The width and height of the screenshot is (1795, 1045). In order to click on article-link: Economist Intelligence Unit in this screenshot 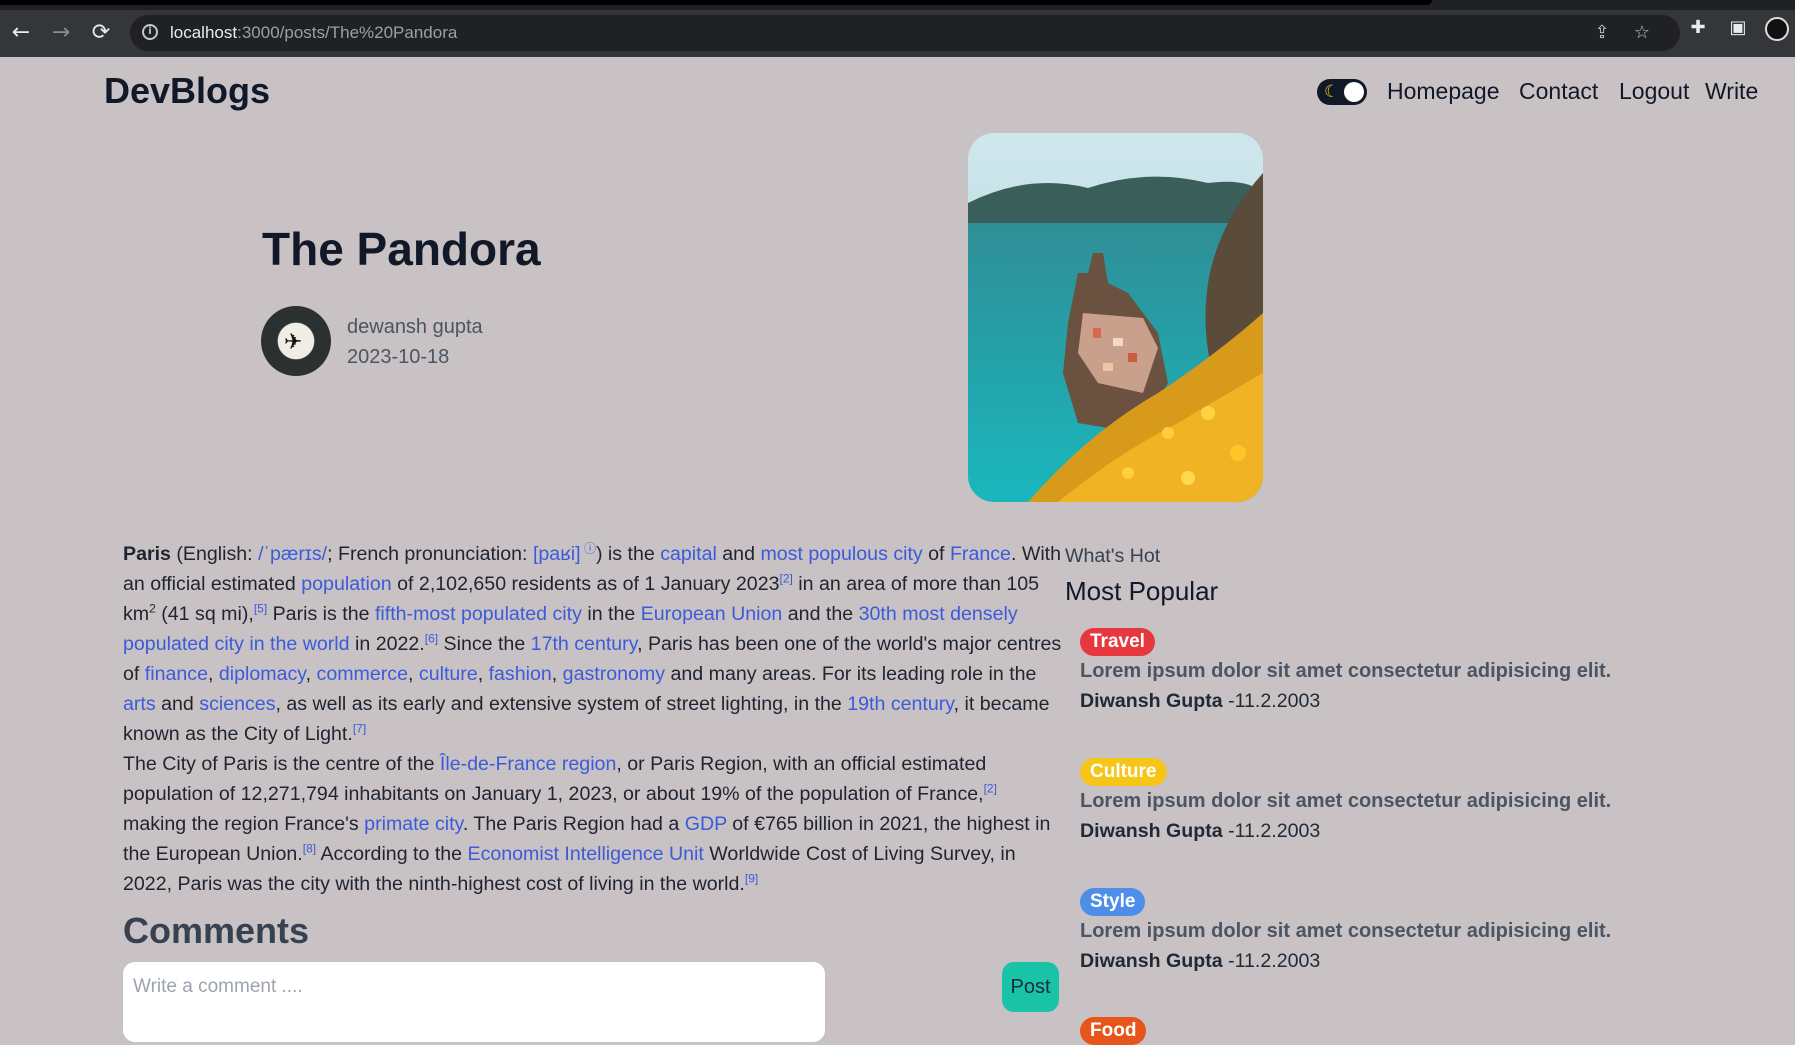, I will do `click(586, 854)`.